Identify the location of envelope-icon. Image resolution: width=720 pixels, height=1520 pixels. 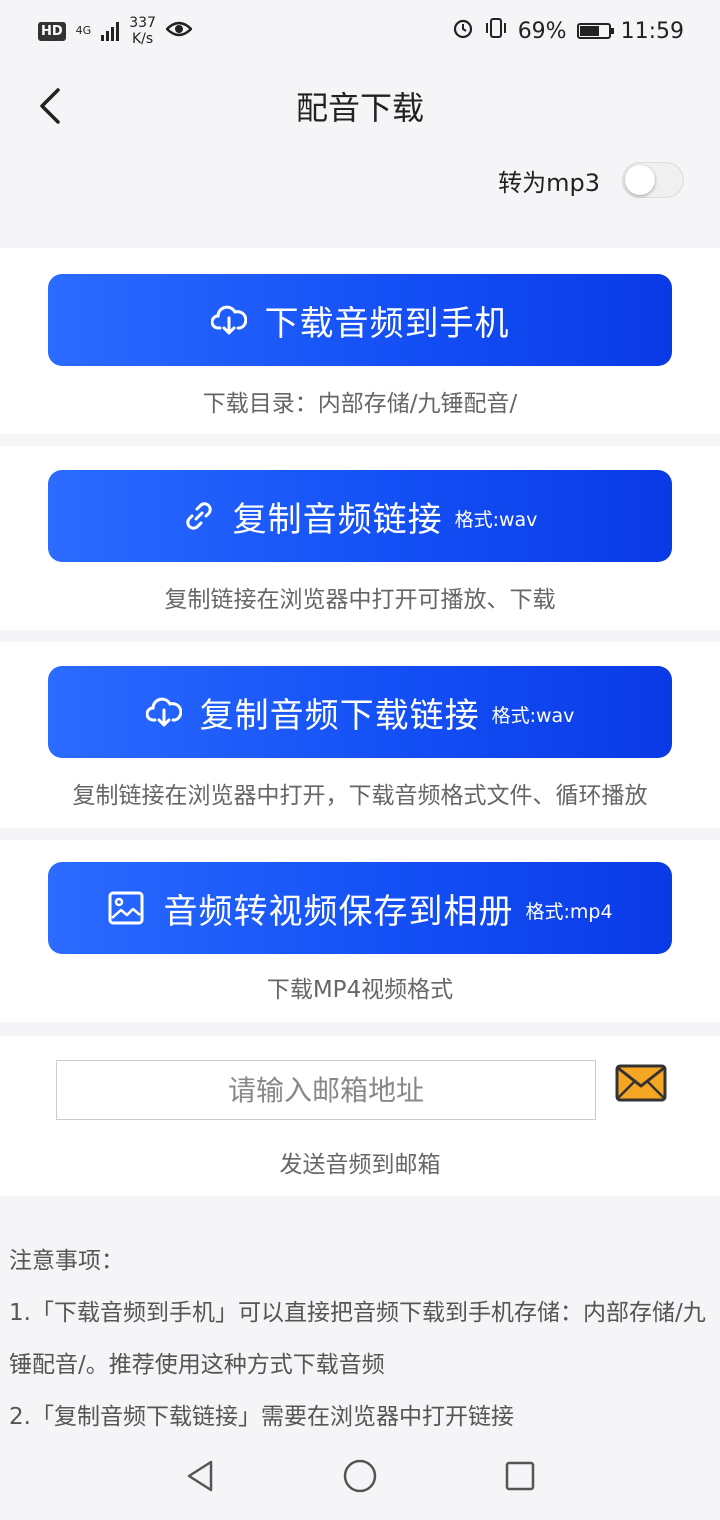
(641, 1083).